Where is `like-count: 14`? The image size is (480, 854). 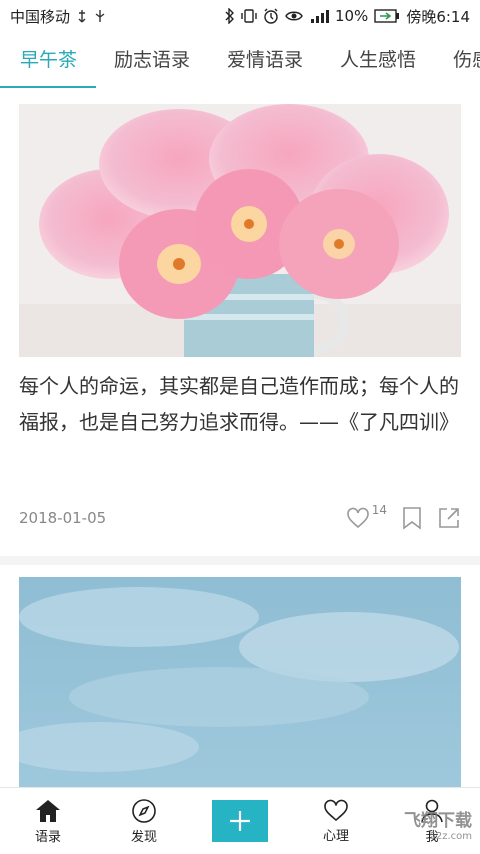
like-count: 14 is located at coordinates (379, 510).